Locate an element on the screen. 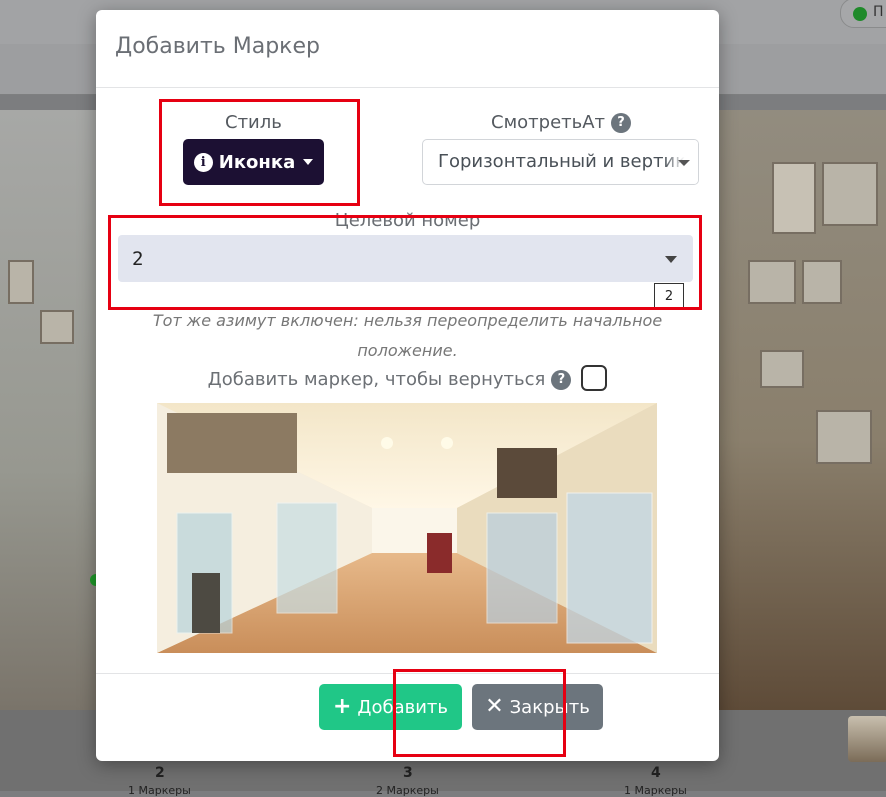 Image resolution: width=886 pixels, height=797 pixels. highlight-box-add is located at coordinates (479, 713).